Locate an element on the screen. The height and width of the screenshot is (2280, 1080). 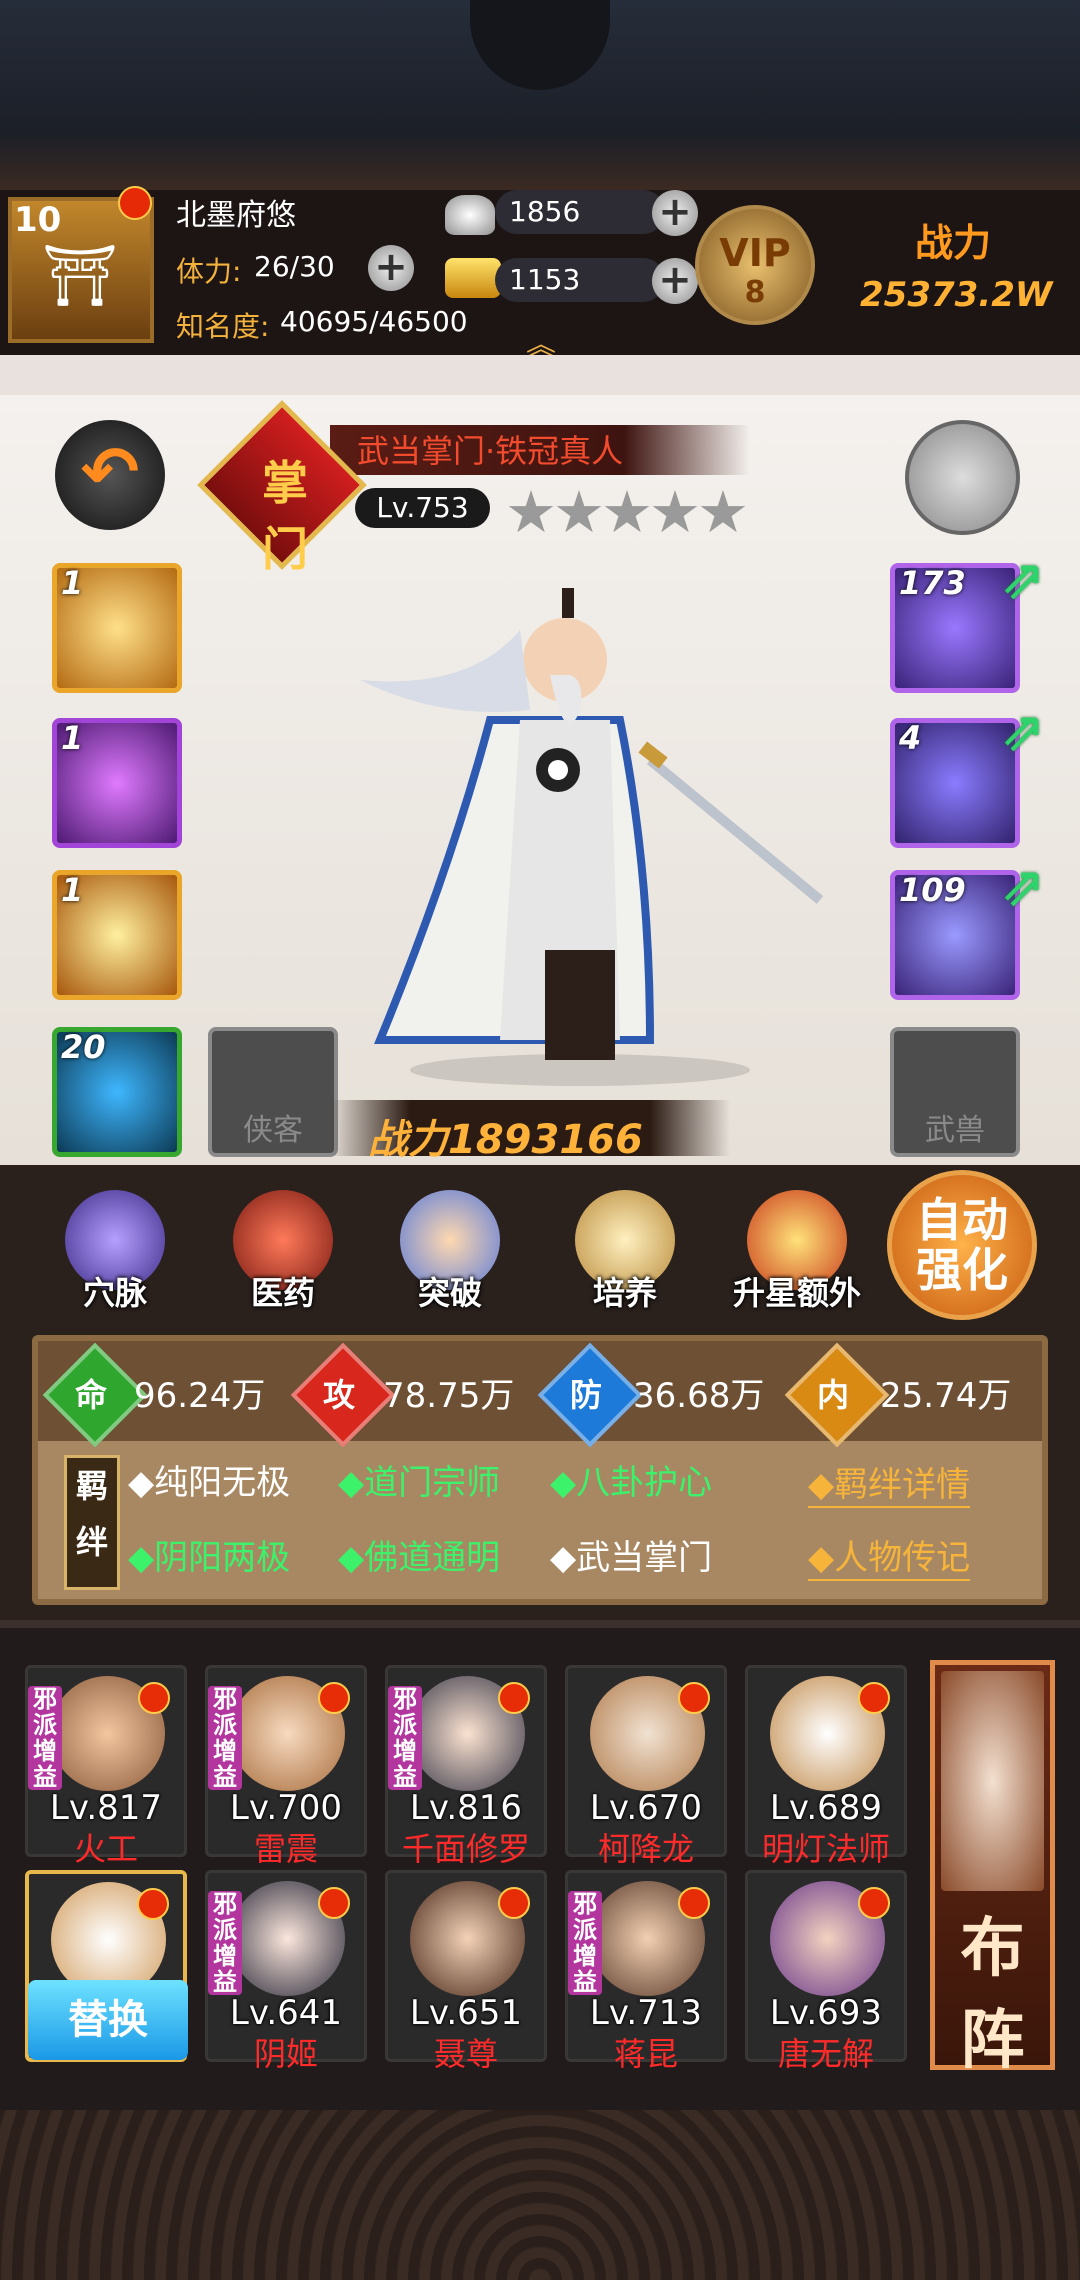
back-arrow-icon: ↶ is located at coordinates (110, 475).